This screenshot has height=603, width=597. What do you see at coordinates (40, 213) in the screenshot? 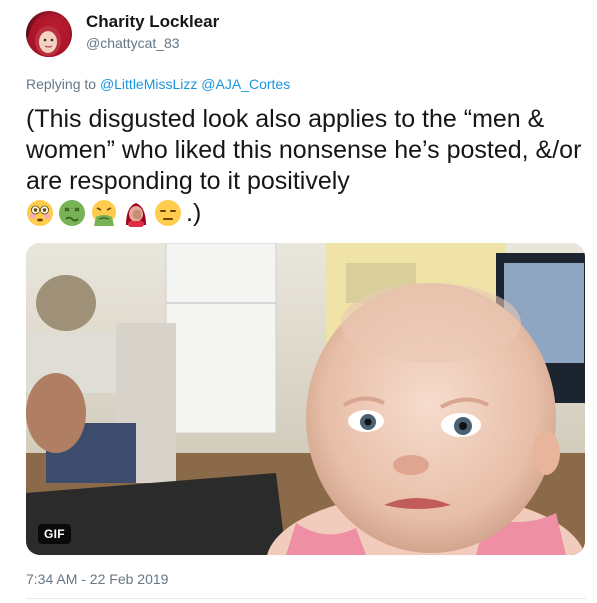
I see `flushed-face-icon` at bounding box center [40, 213].